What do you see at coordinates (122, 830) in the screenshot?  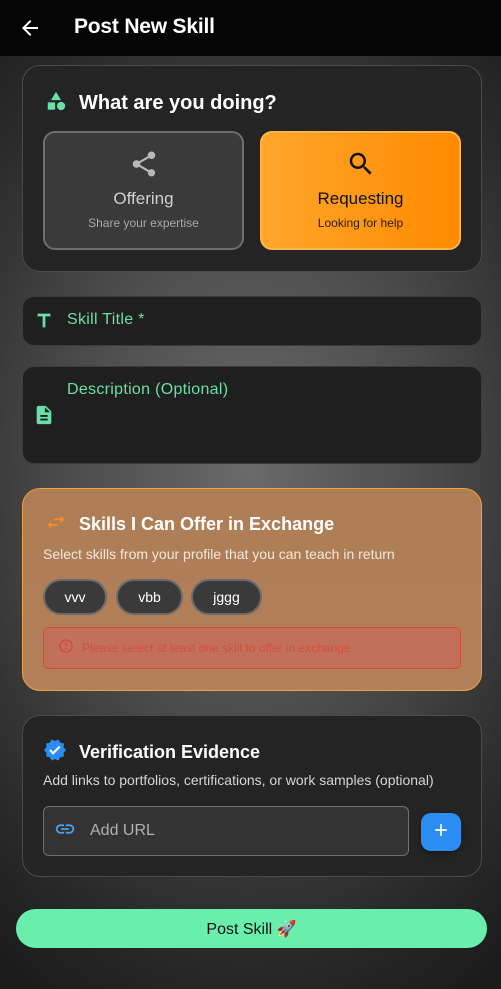 I see `url-placeholder: Add URL` at bounding box center [122, 830].